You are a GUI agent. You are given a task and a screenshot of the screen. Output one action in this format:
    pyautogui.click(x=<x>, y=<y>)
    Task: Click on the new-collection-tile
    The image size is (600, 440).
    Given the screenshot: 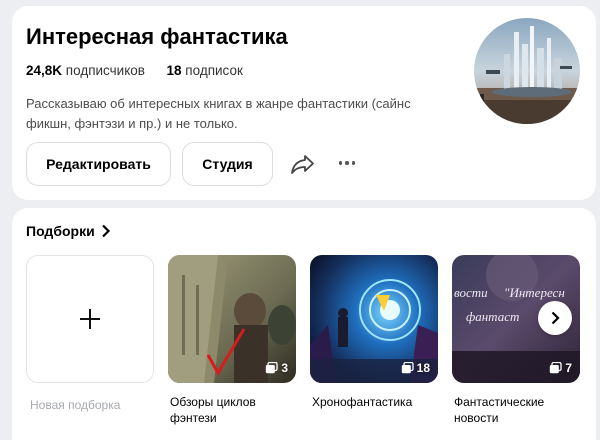 What is the action you would take?
    pyautogui.click(x=90, y=319)
    